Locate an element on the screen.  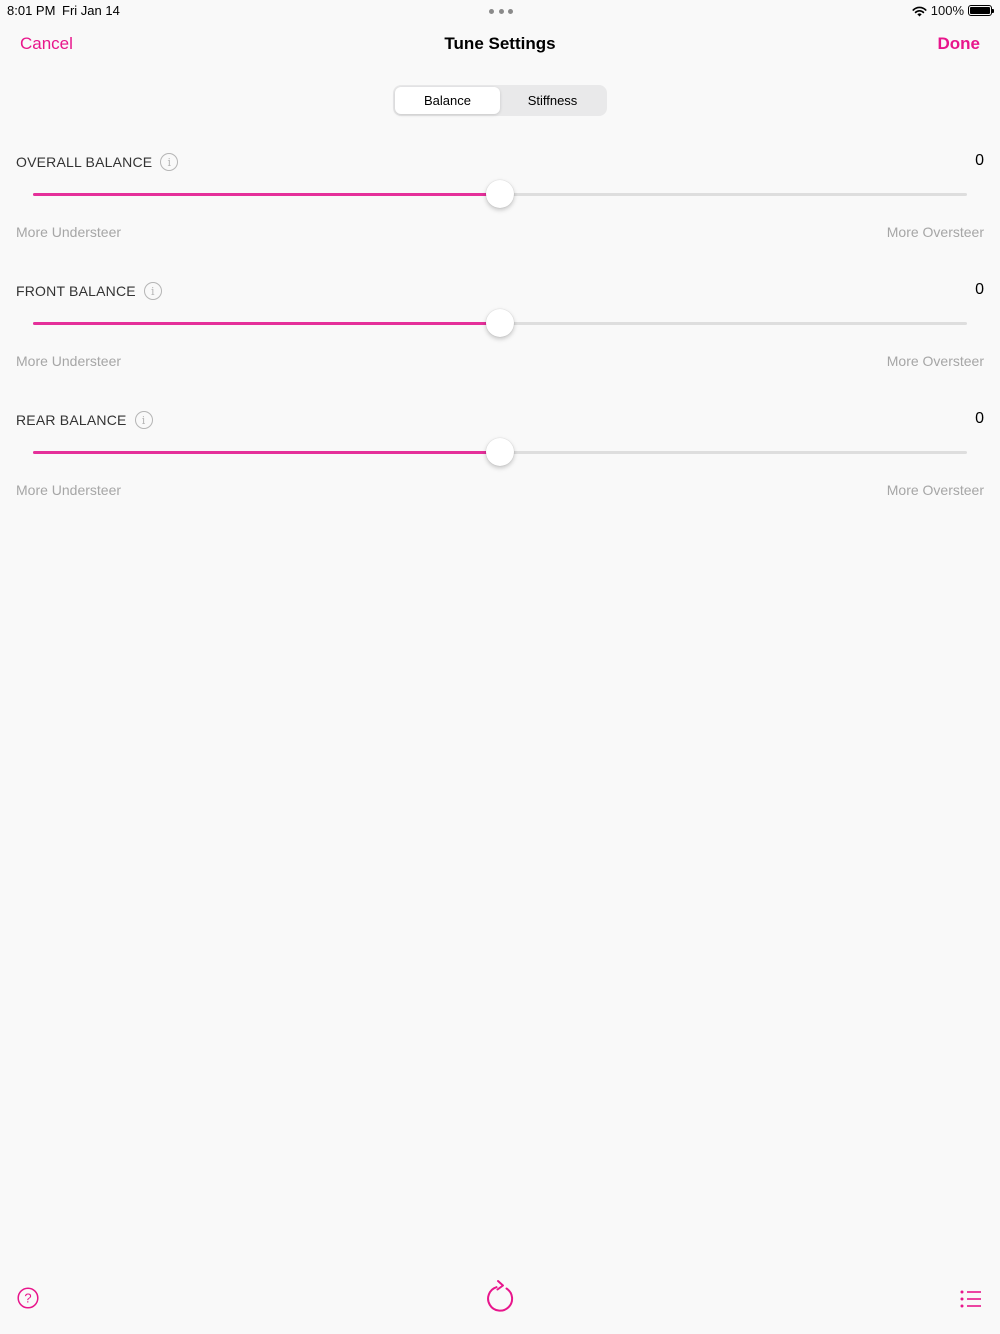
setting-label-wrap: FRONT BALANCE i is located at coordinates (89, 291).